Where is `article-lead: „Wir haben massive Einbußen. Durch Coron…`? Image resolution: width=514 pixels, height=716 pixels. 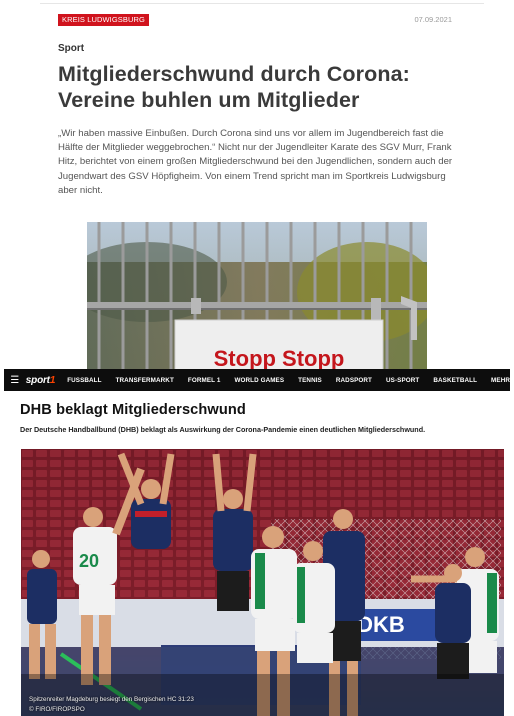
article-lead: „Wir haben massive Einbußen. Durch Coron… is located at coordinates (255, 162).